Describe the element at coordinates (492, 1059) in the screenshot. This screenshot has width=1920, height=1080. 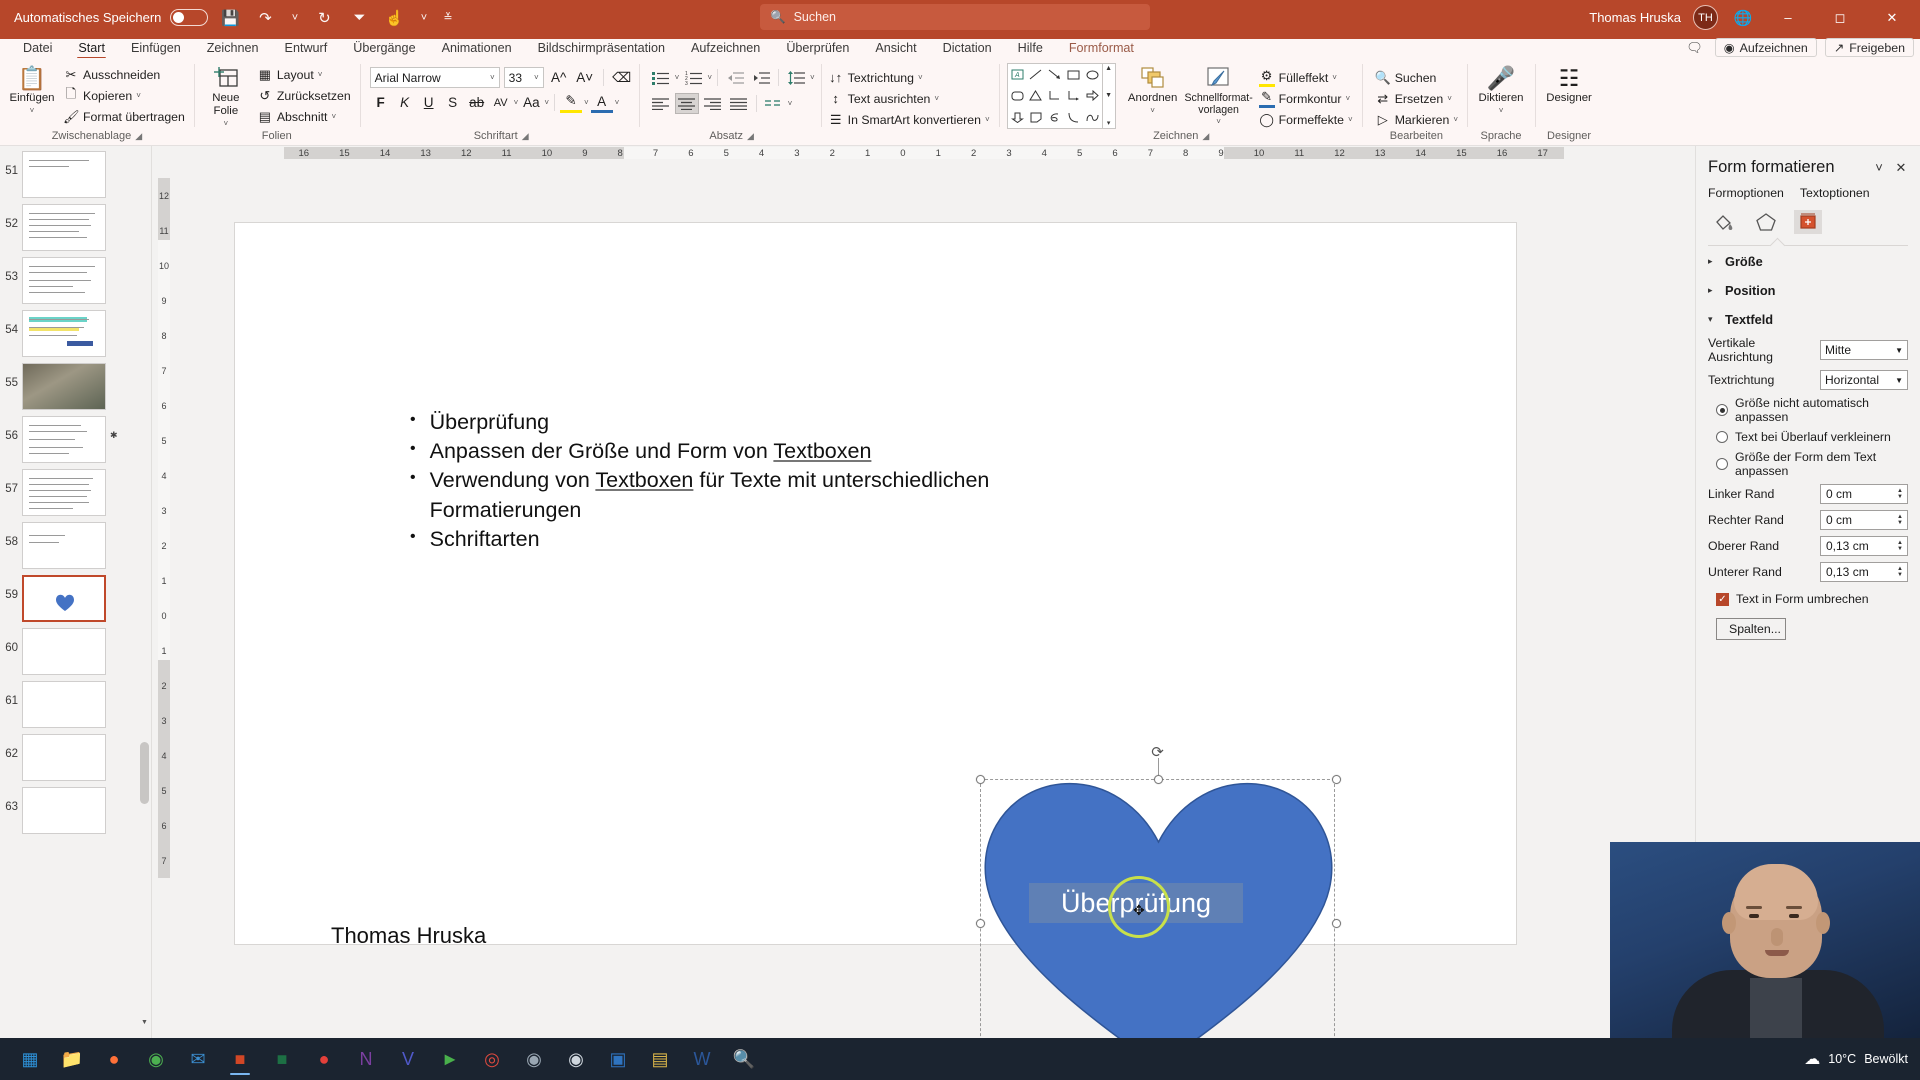
I see `snagit-icon: ◎` at that location.